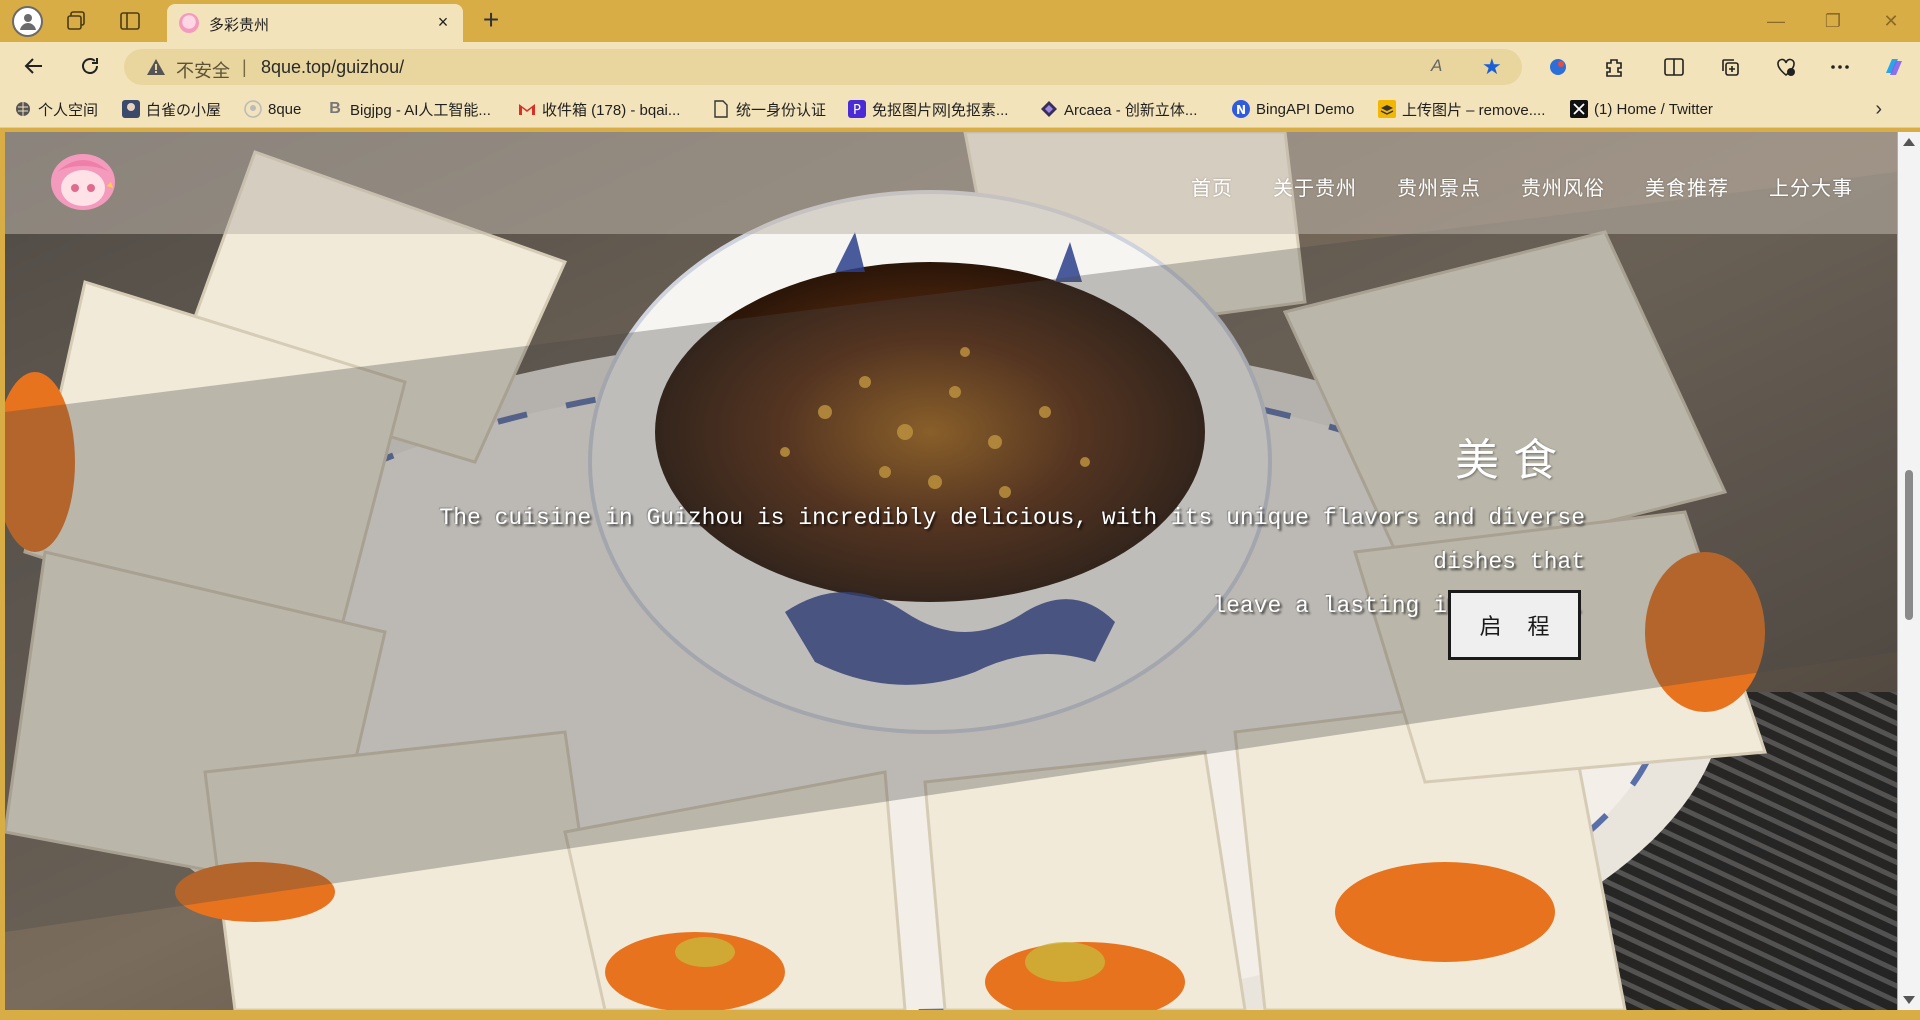 This screenshot has width=1920, height=1020. Describe the element at coordinates (130, 21) in the screenshot. I see `vertical-tabs-icon` at that location.